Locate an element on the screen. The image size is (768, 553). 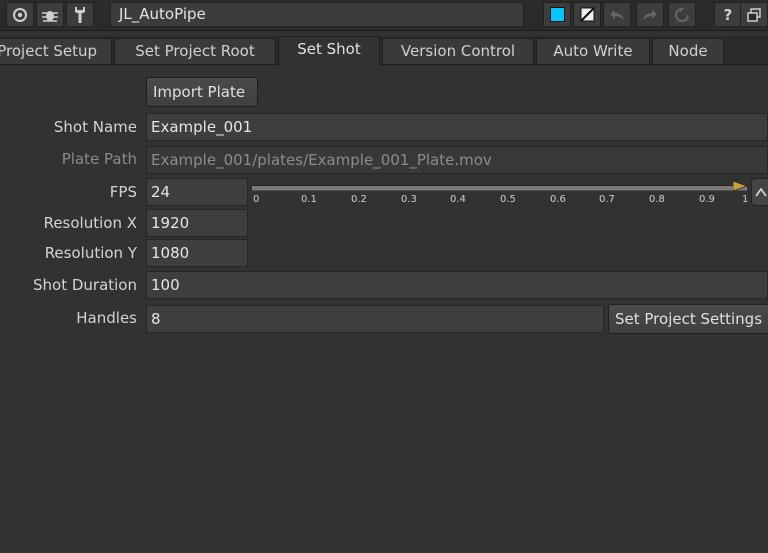
shot-name-field: Example_001 is located at coordinates (457, 127).